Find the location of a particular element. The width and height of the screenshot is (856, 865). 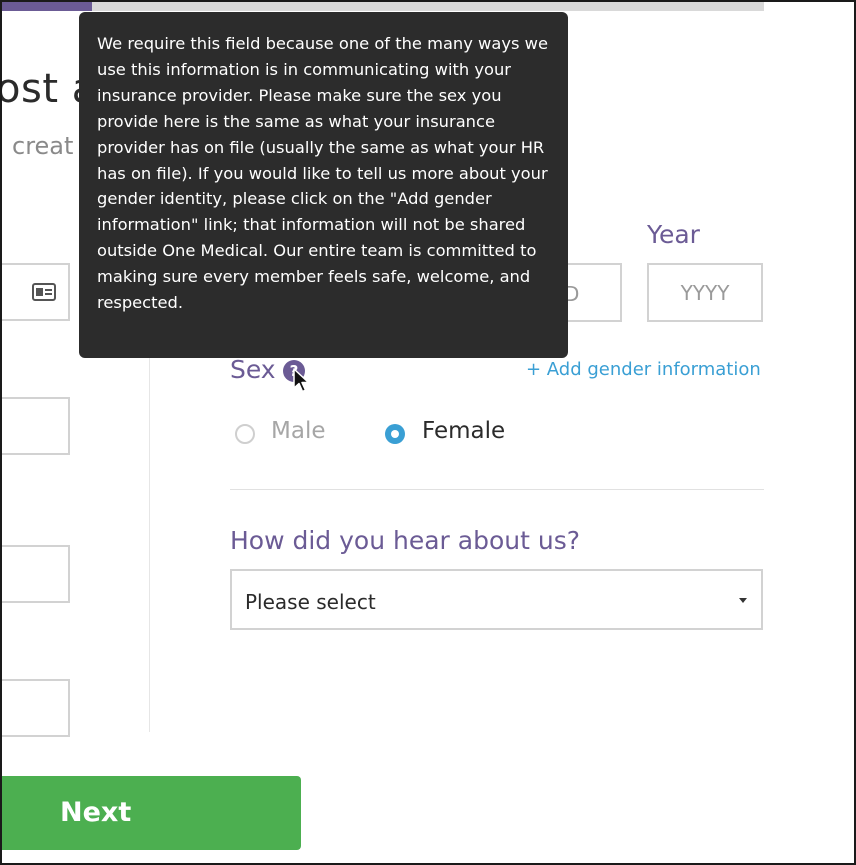

referral-select-value: Please select is located at coordinates (310, 602).